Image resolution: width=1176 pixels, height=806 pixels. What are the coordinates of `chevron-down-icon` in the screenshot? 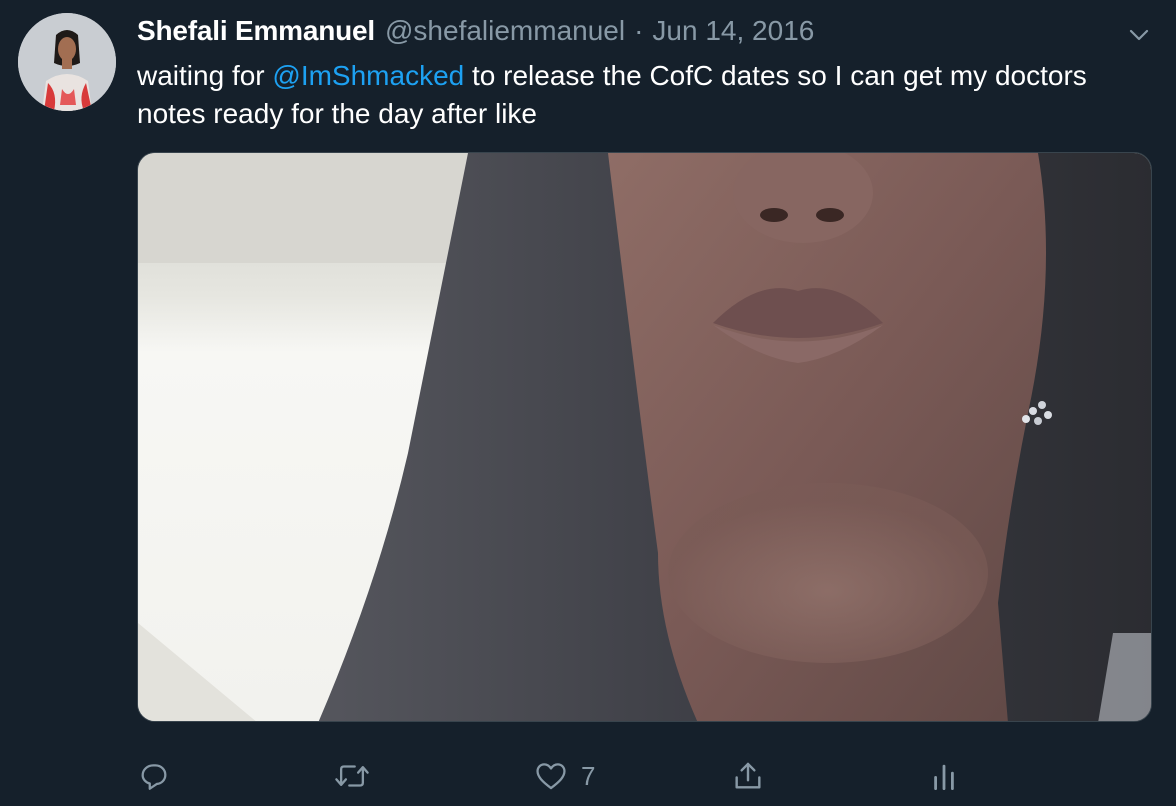 It's located at (1139, 35).